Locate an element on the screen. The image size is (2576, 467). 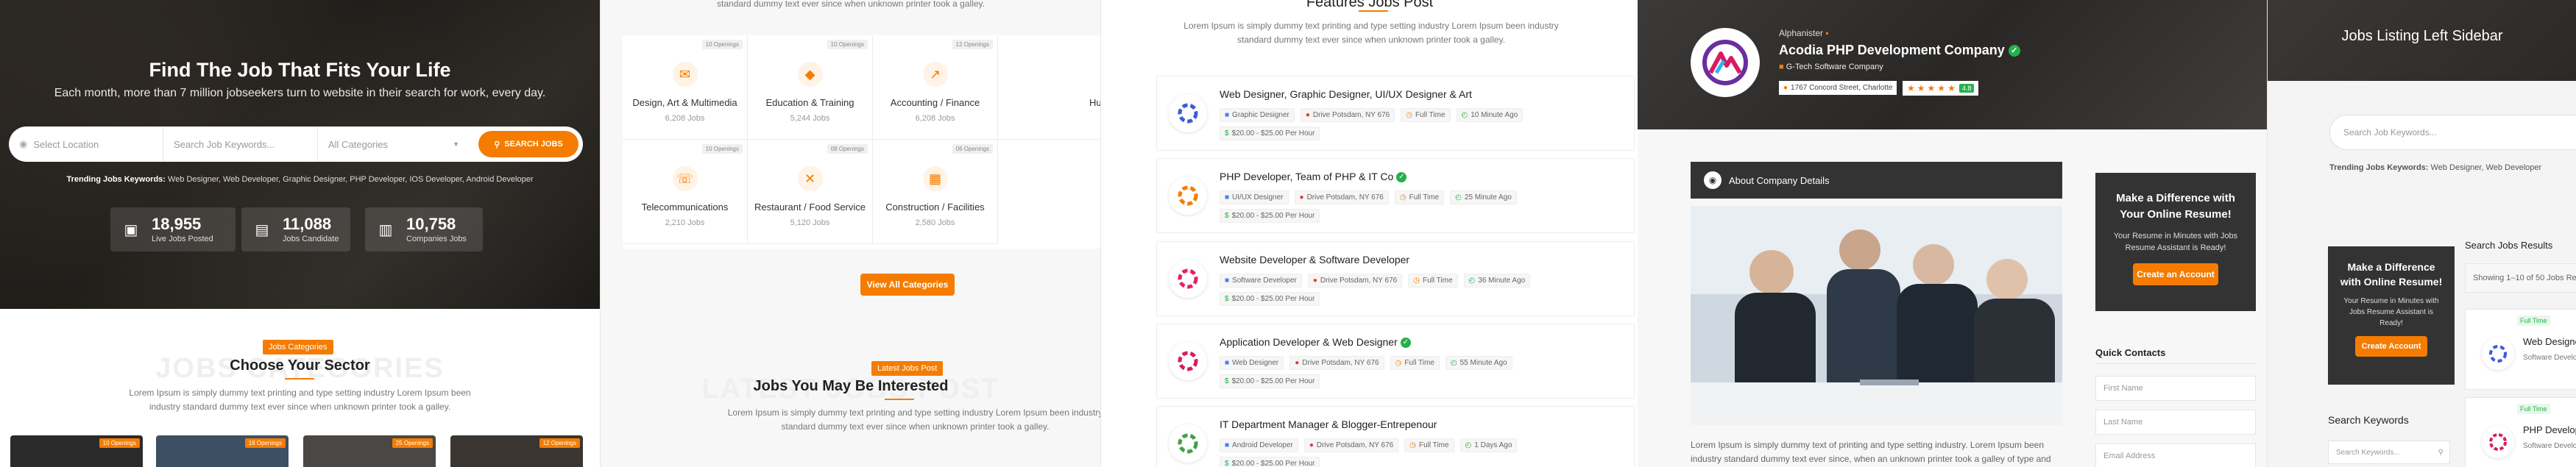
company-name: Acodia PHP Development Company ✓ is located at coordinates (1899, 50).